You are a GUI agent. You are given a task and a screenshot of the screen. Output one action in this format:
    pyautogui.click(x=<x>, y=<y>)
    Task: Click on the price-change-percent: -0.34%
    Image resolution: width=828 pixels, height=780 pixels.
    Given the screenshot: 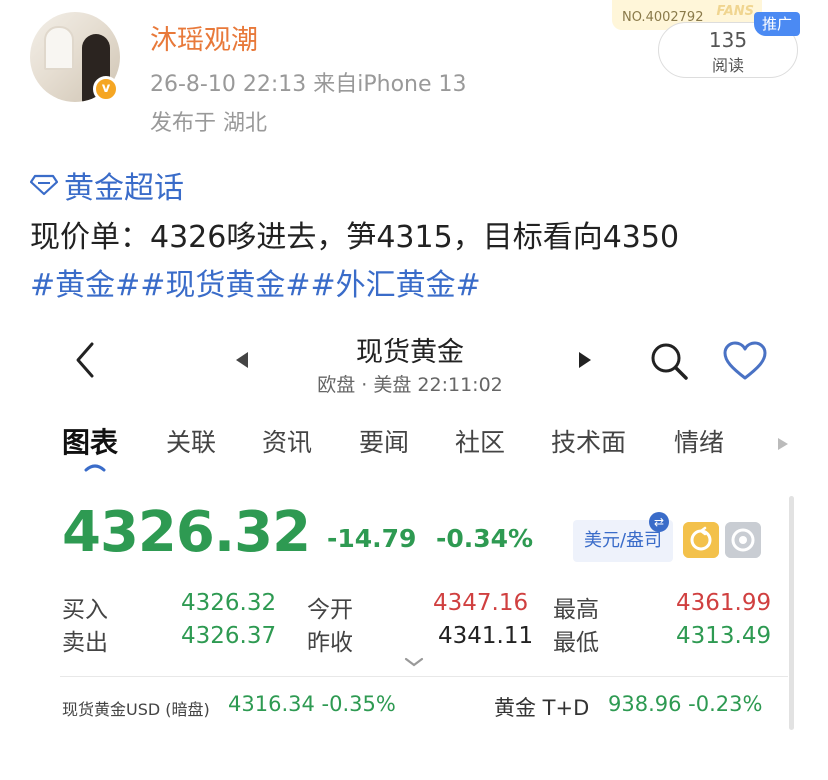 What is the action you would take?
    pyautogui.click(x=485, y=538)
    